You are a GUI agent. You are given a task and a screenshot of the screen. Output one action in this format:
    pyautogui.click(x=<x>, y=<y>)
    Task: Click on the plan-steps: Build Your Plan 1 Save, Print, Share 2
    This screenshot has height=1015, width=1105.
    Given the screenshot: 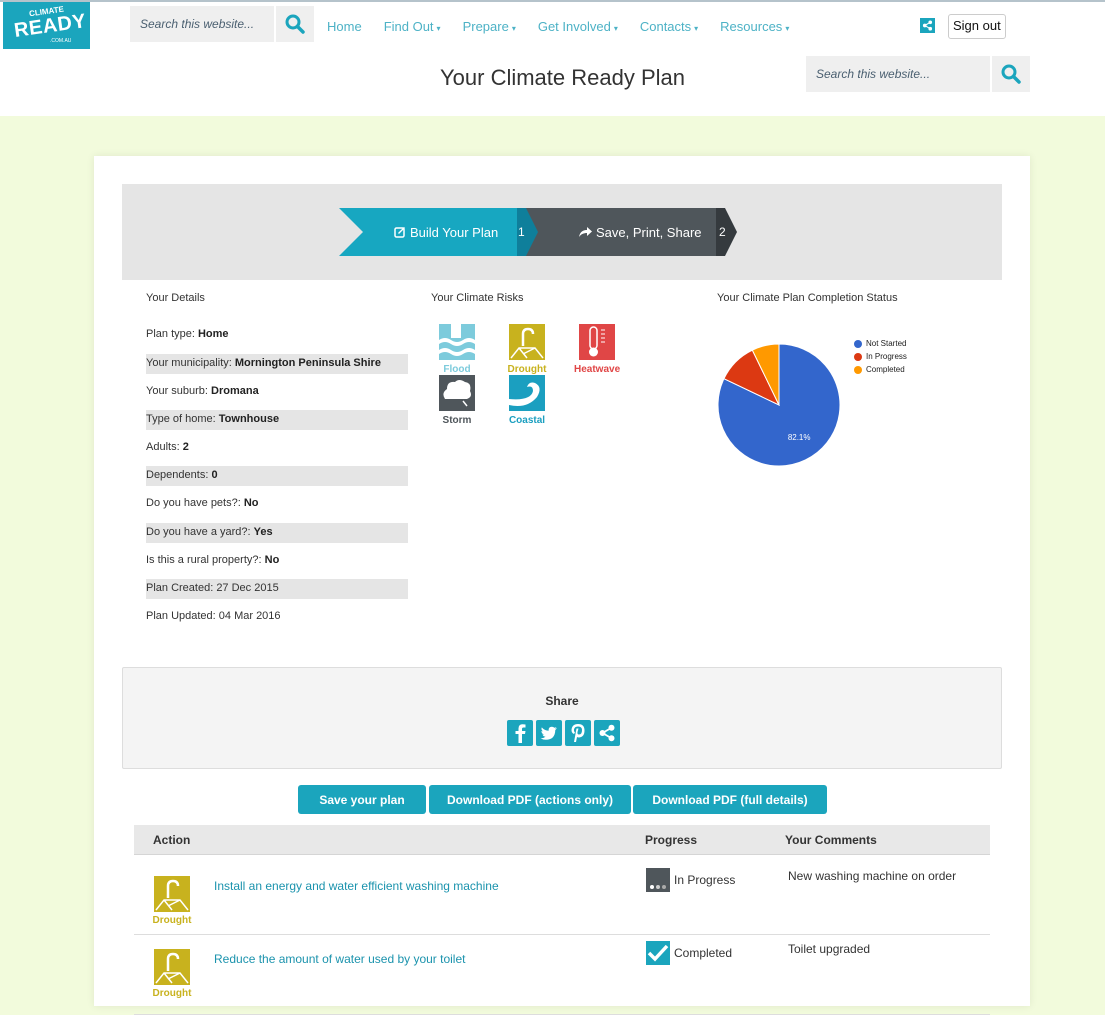 What is the action you would take?
    pyautogui.click(x=562, y=232)
    